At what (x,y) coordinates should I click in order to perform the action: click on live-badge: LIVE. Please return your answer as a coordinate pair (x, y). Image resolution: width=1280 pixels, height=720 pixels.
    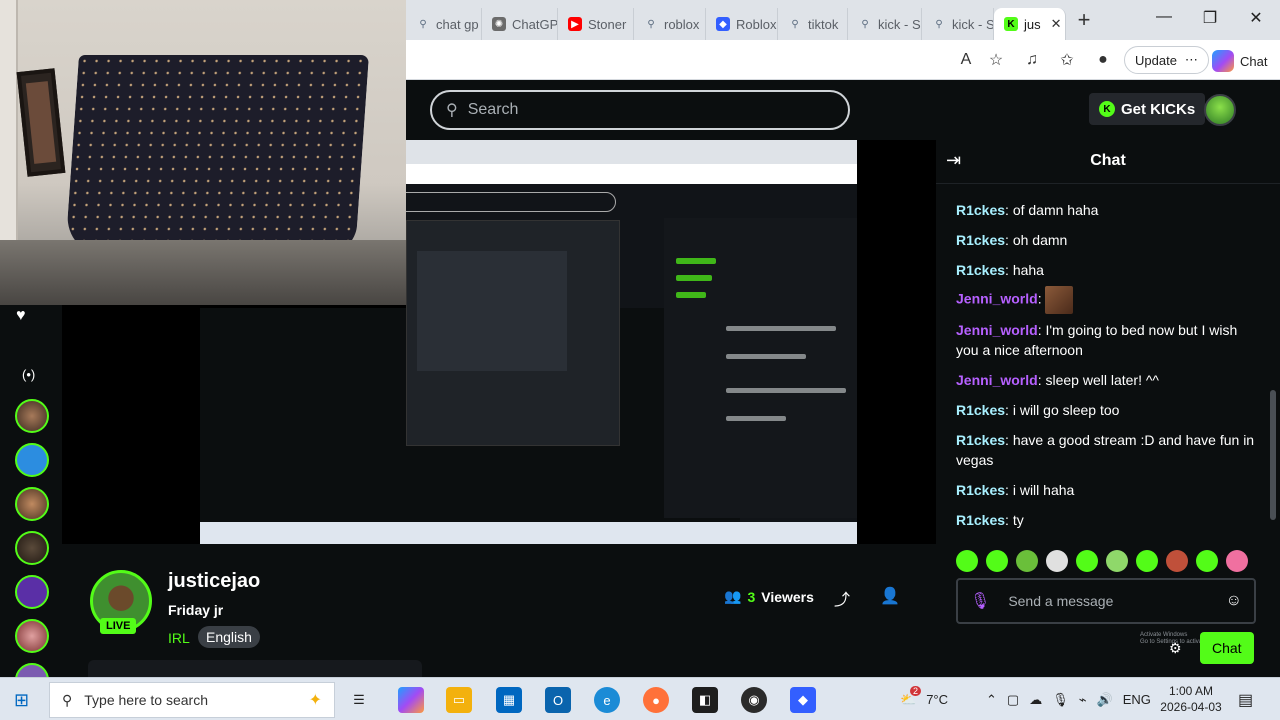
    Looking at the image, I should click on (118, 626).